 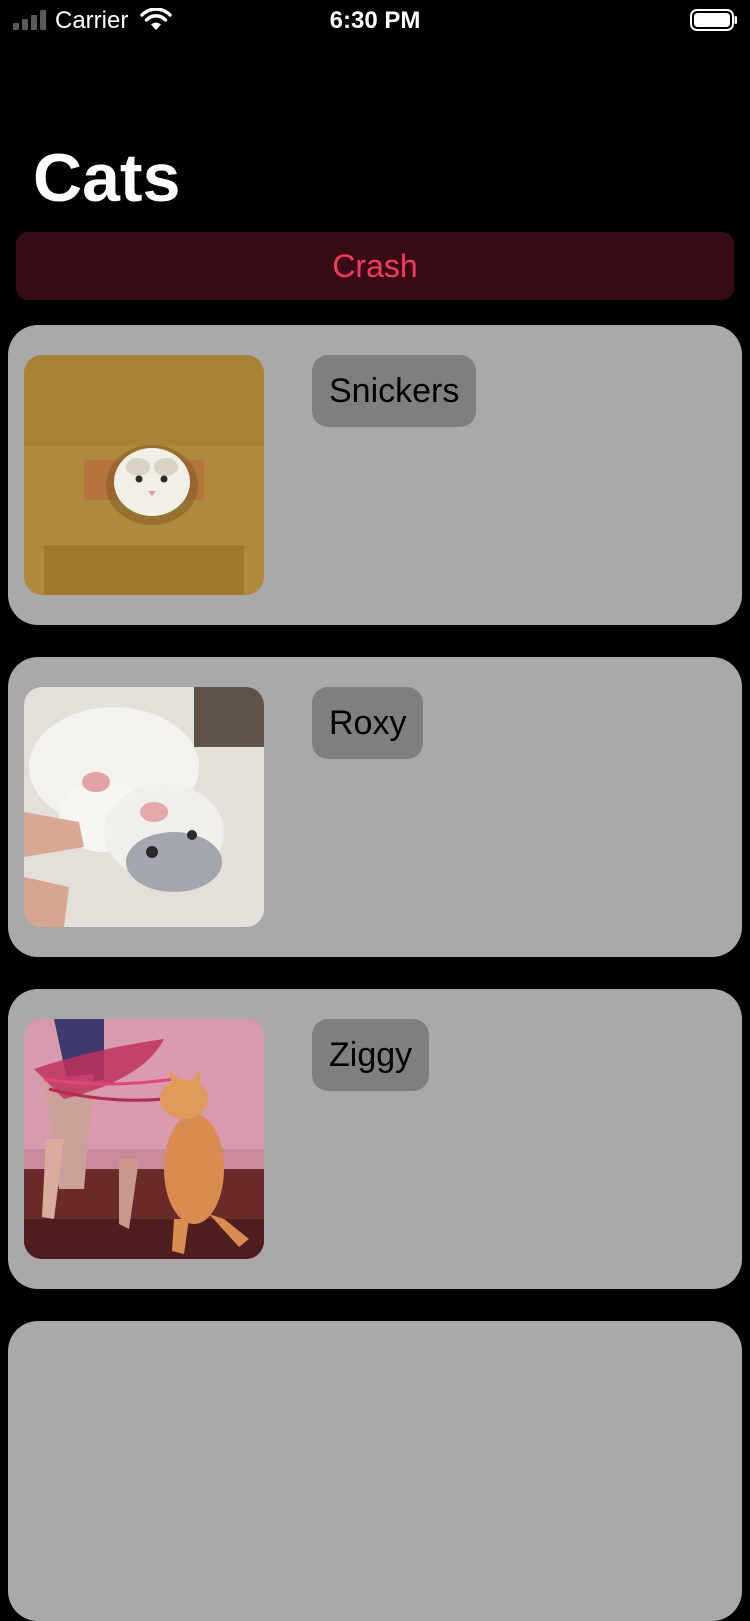 What do you see at coordinates (394, 391) in the screenshot?
I see `cat-name: Snickers` at bounding box center [394, 391].